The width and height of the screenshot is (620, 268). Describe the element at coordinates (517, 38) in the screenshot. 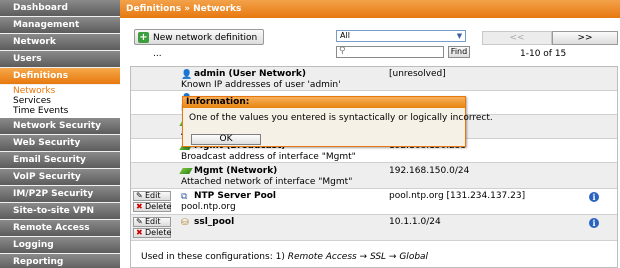

I see `prev-page-button: <<` at that location.